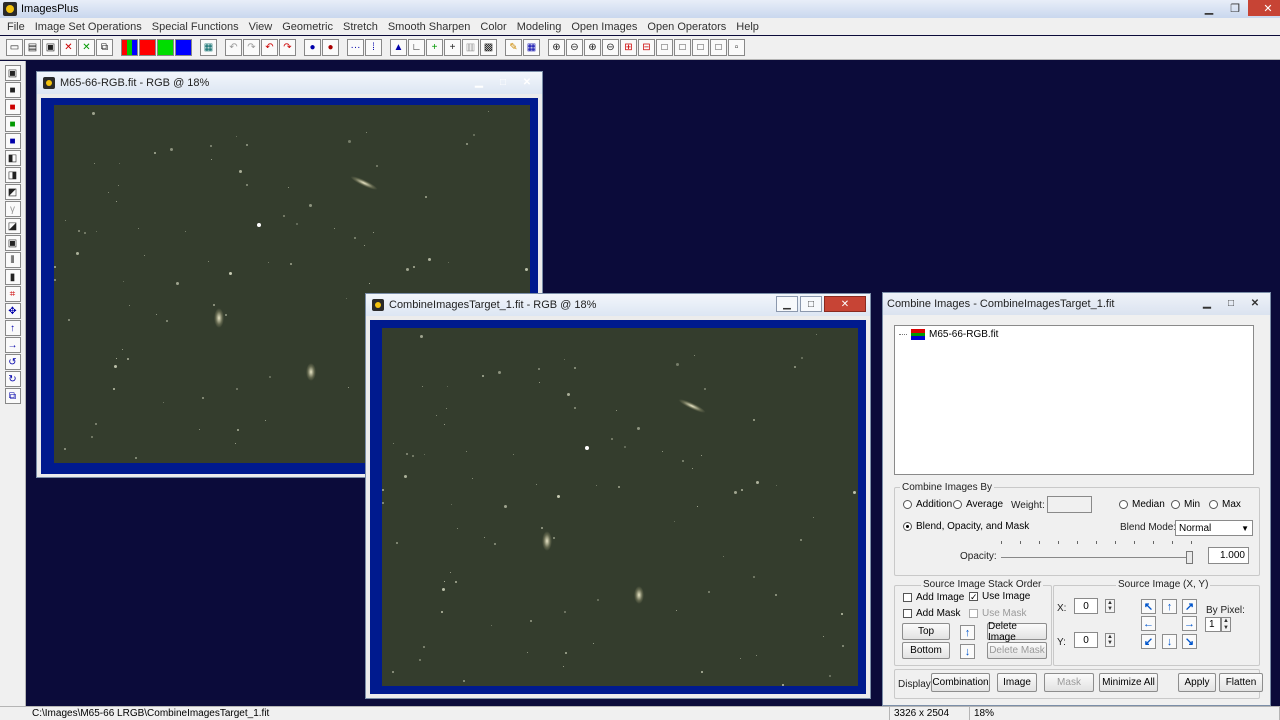  What do you see at coordinates (1148, 623) in the screenshot?
I see `arrow-left-icon: ←` at bounding box center [1148, 623].